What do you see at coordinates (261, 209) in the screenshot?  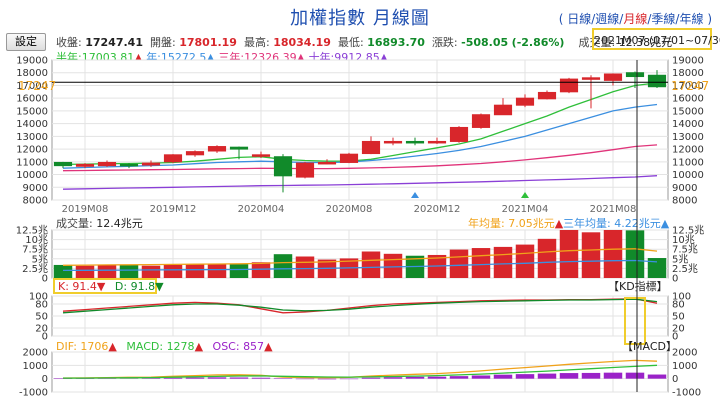 I see `price-x-tick: 2020M04` at bounding box center [261, 209].